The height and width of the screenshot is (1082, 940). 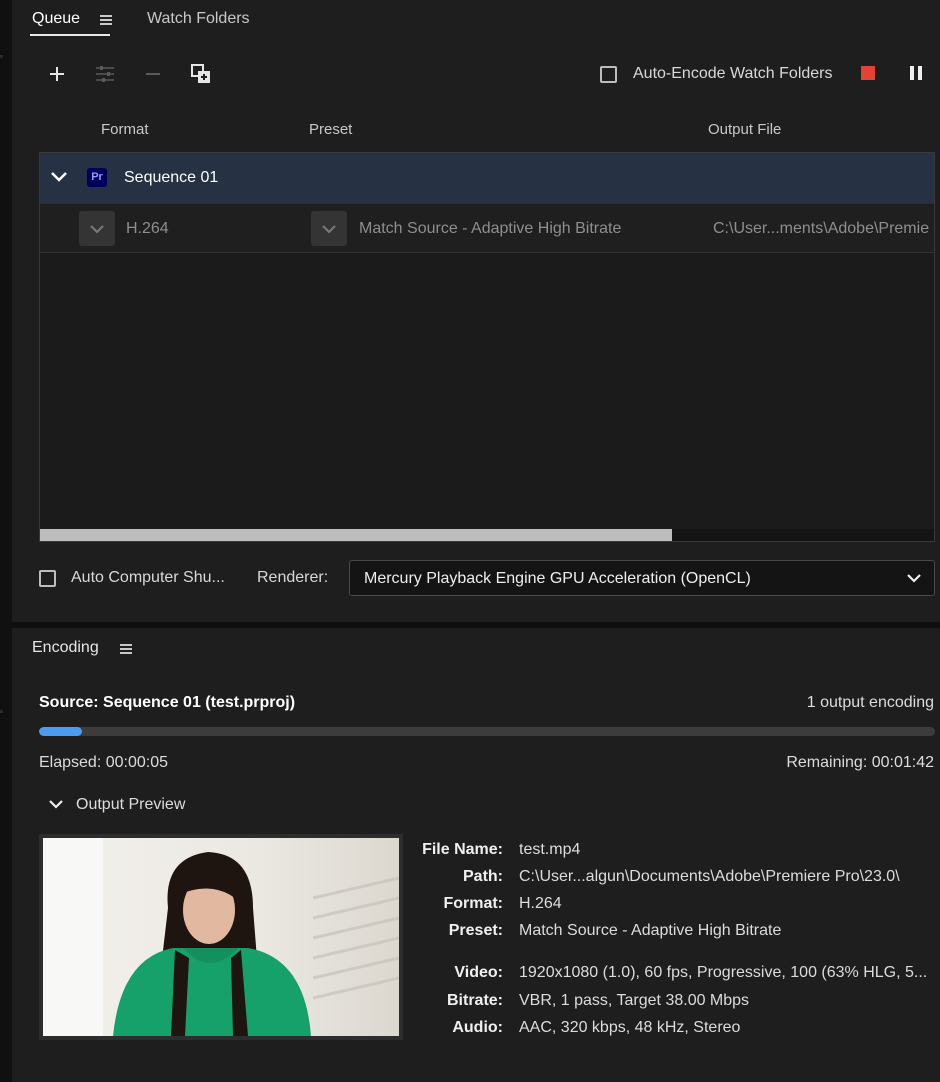 I want to click on scrollbar-thumb, so click(x=356, y=535).